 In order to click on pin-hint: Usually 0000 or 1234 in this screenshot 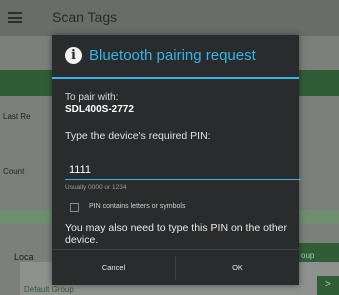, I will do `click(96, 187)`.